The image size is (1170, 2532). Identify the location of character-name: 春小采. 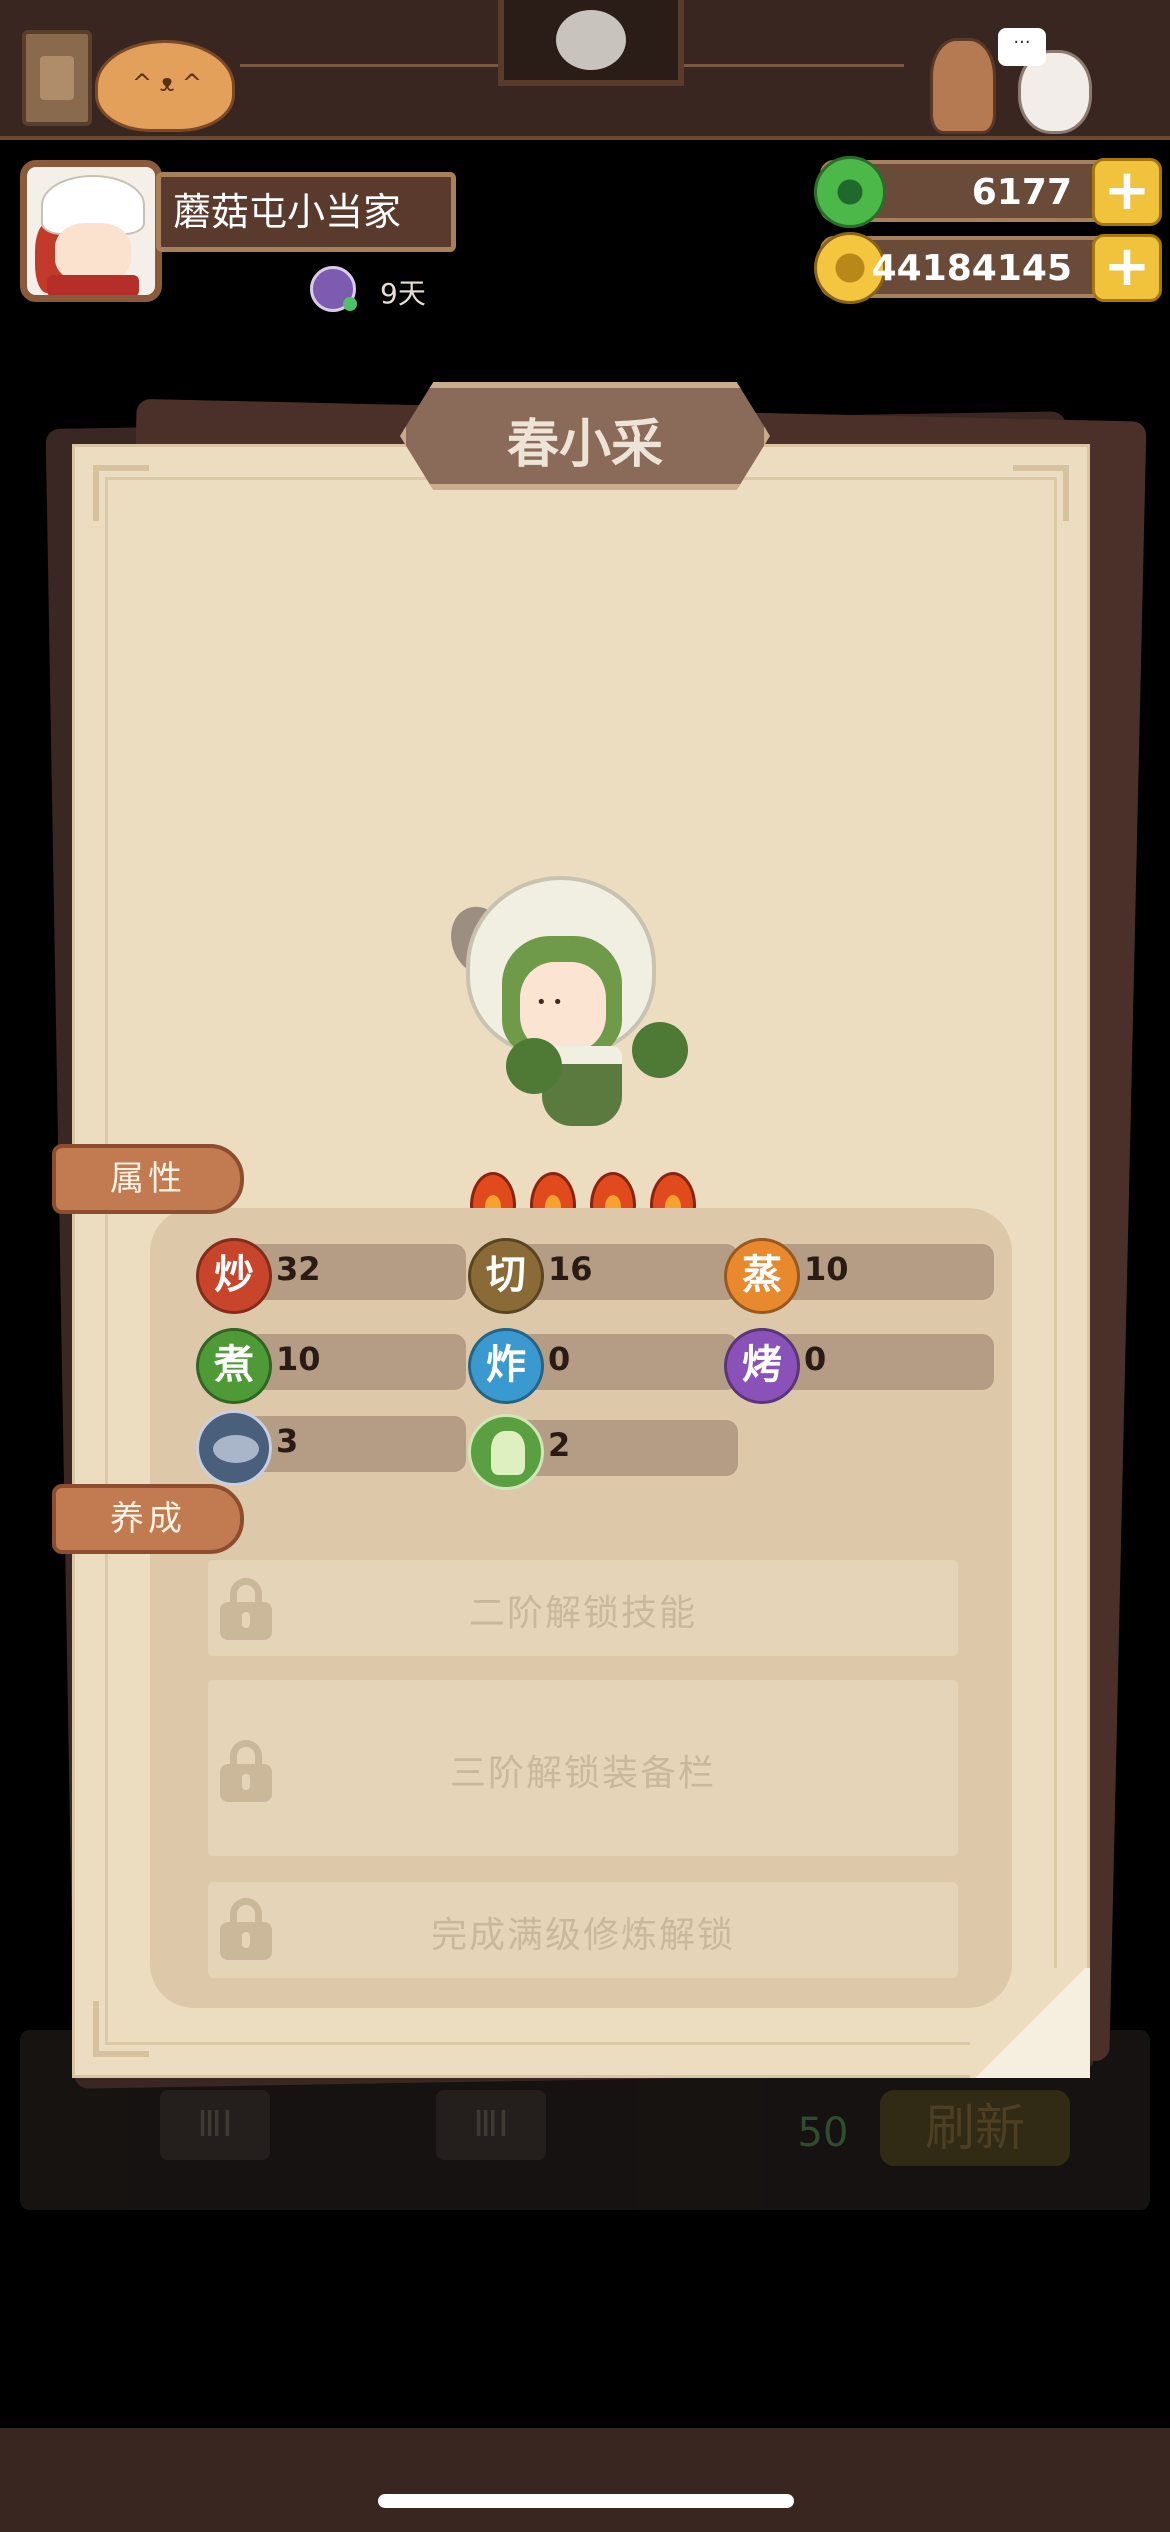
(584, 445).